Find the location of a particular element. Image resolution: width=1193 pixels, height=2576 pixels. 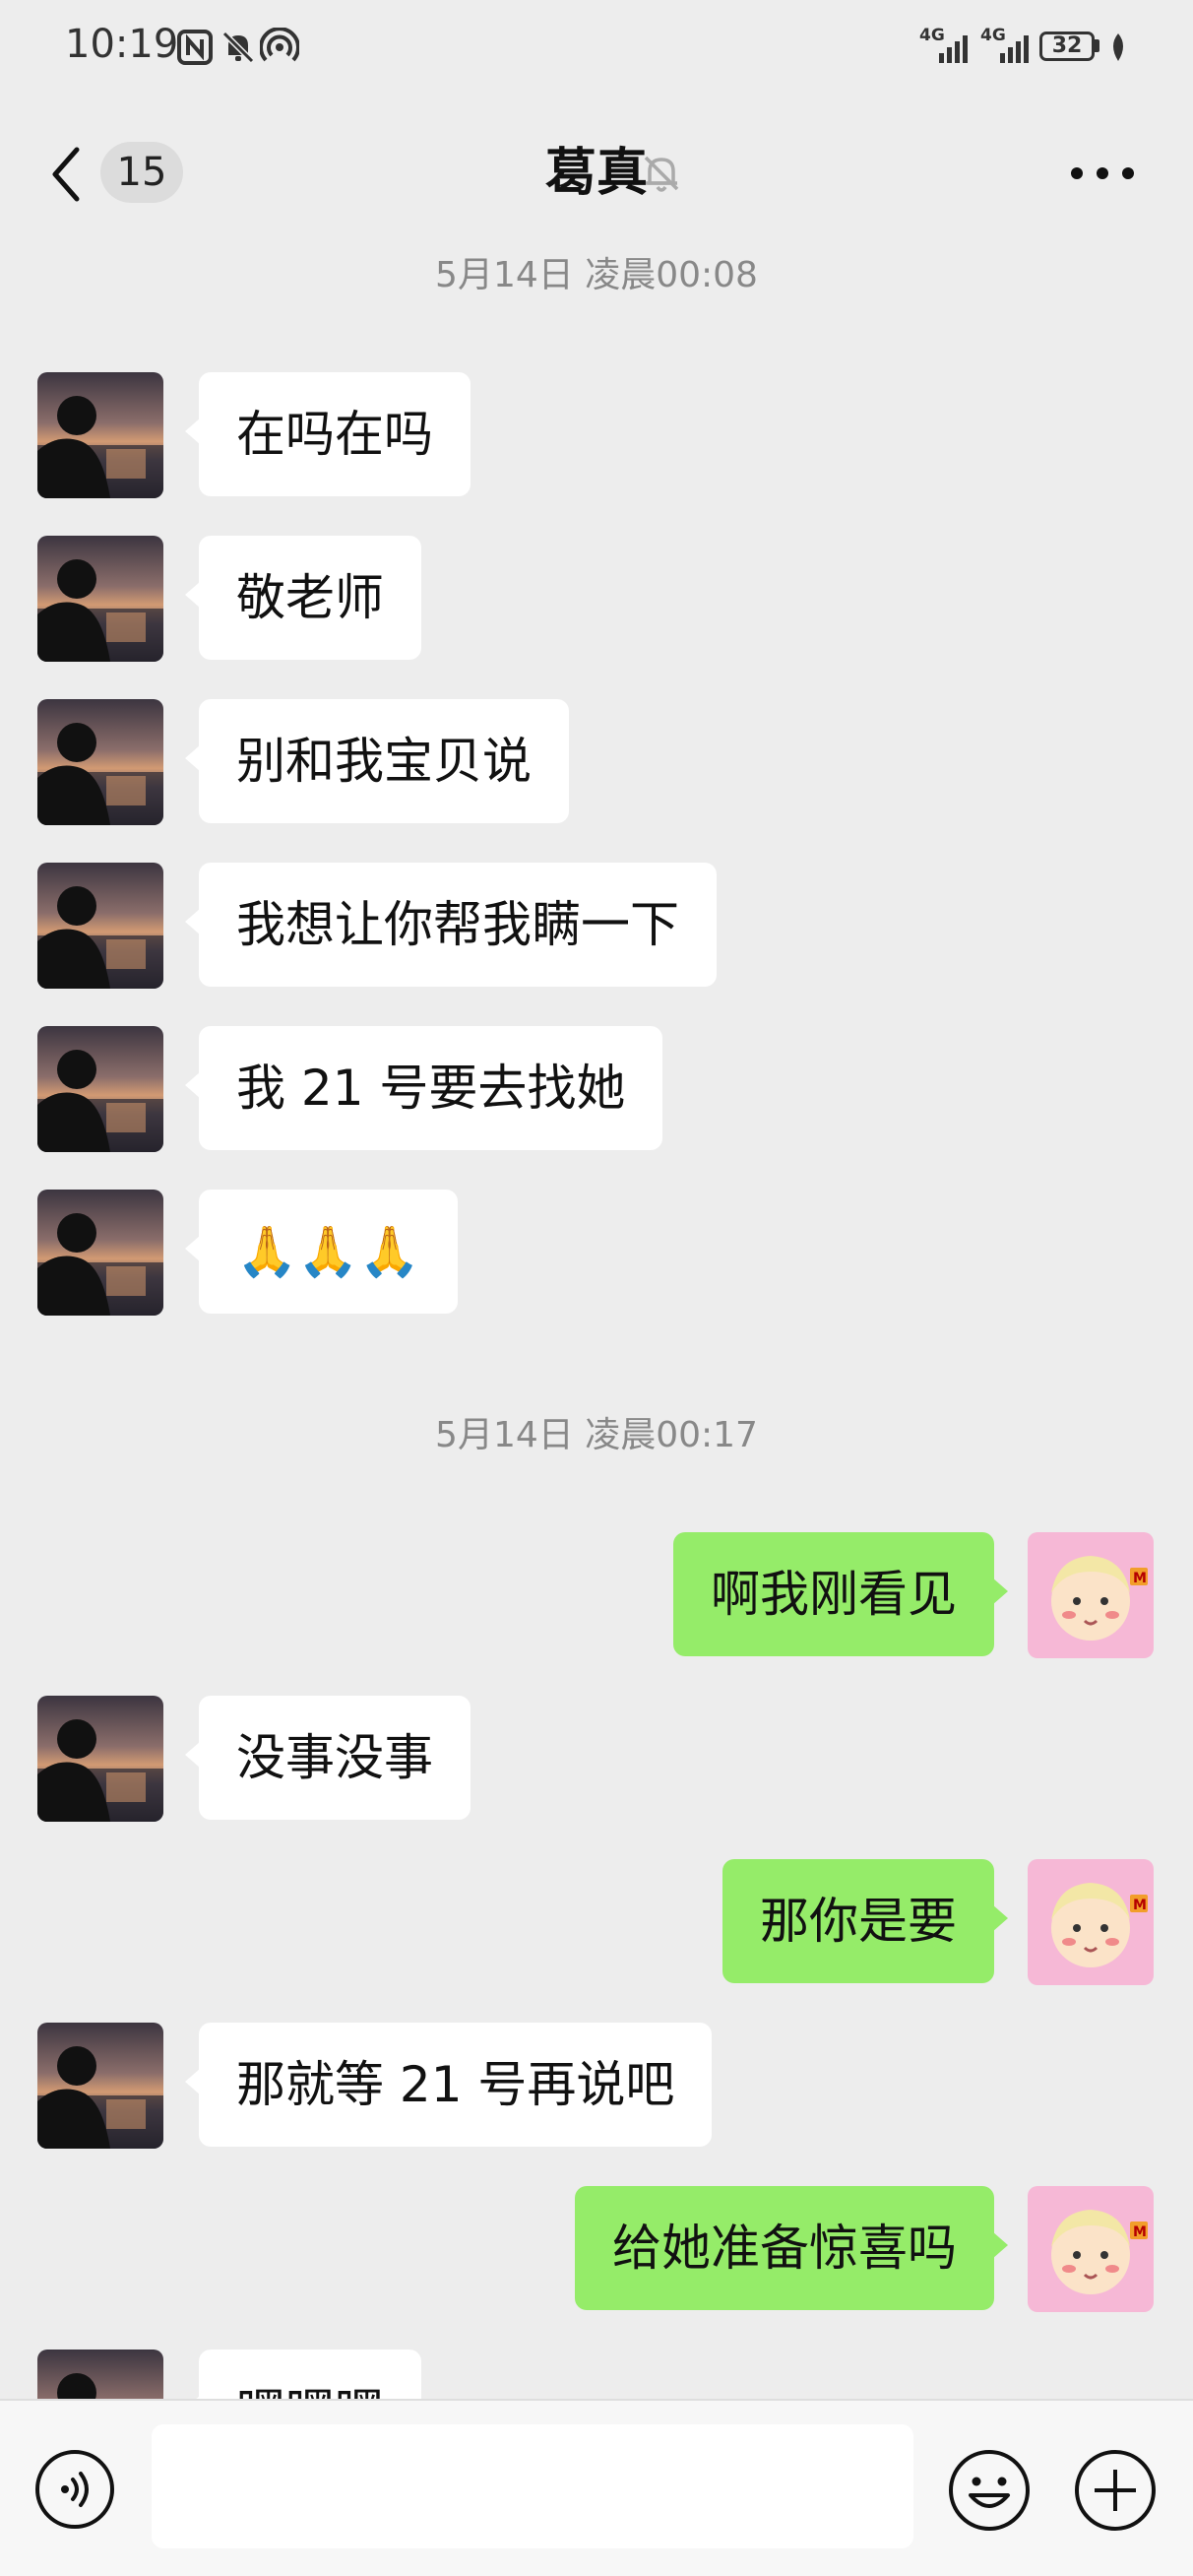

message-bubble: 没事没事 is located at coordinates (328, 1758).